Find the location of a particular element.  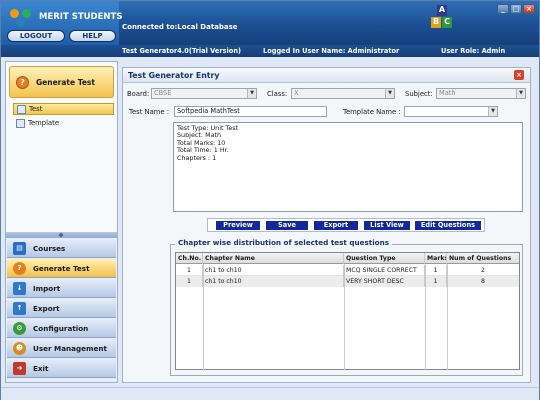

summary-line: Test Type: Unit Test is located at coordinates (208, 128).